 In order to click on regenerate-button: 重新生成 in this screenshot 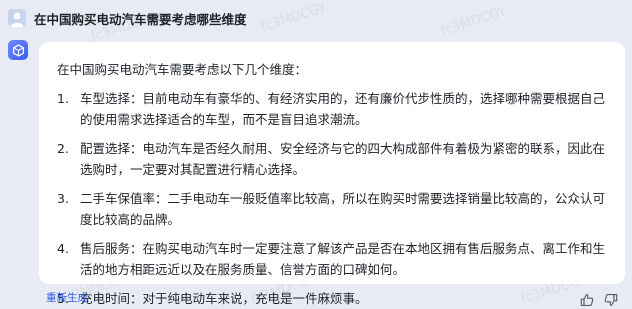, I will do `click(67, 297)`.